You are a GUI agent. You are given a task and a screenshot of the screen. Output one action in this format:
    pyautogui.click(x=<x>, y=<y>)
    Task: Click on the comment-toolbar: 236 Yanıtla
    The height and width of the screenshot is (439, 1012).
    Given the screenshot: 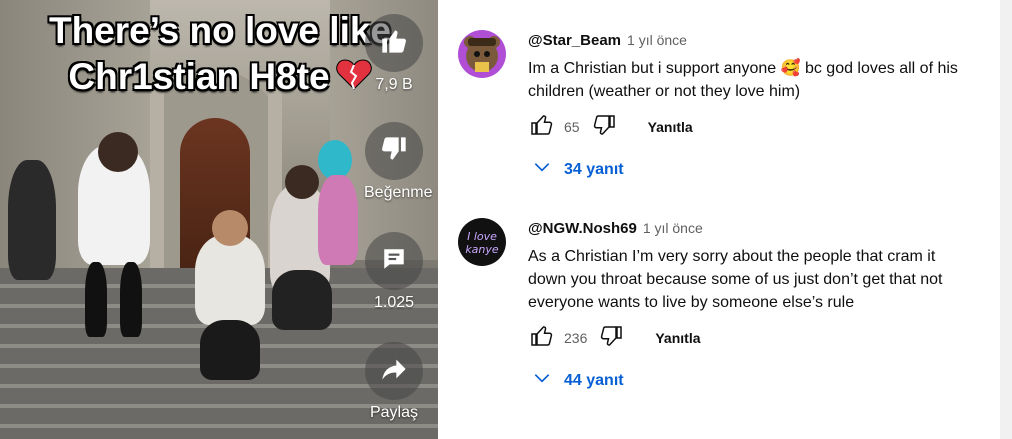 What is the action you would take?
    pyautogui.click(x=748, y=338)
    